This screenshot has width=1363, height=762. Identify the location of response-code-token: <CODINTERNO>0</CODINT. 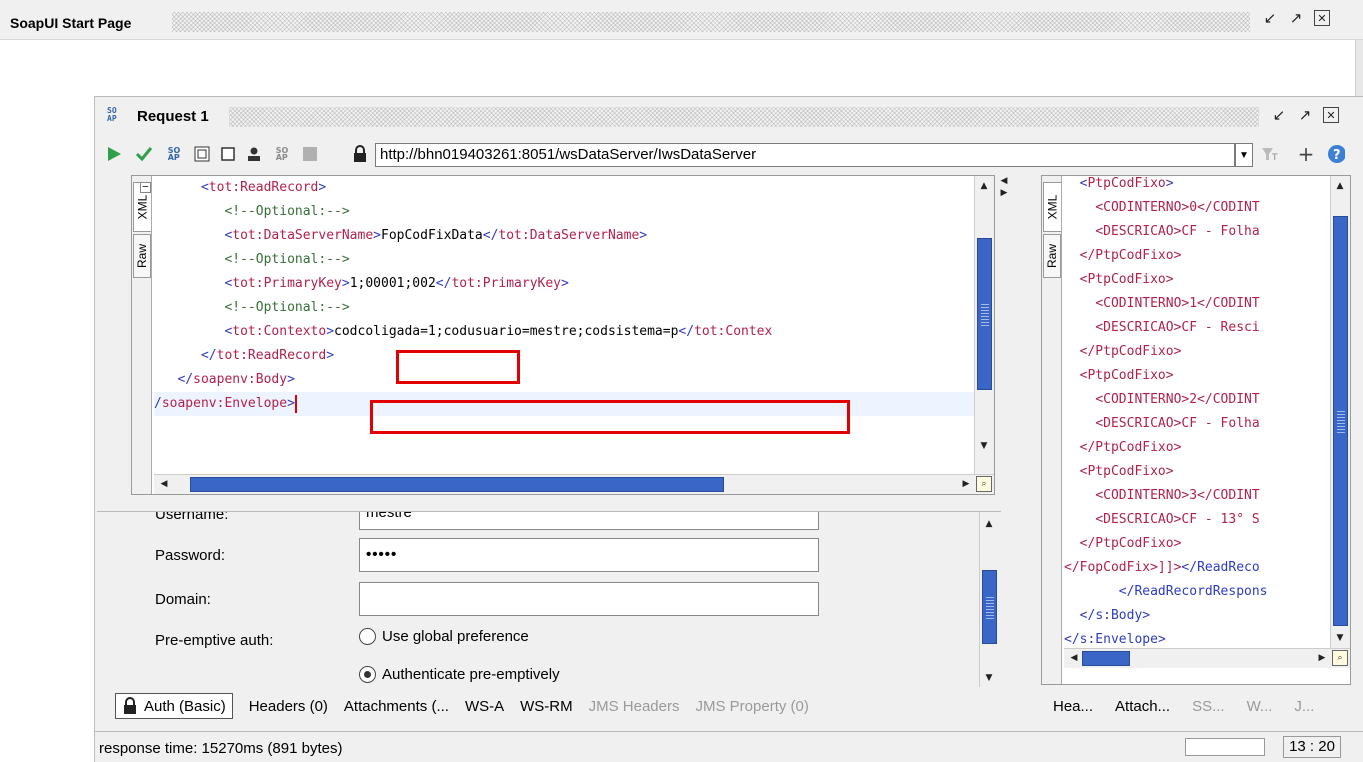
(1177, 207).